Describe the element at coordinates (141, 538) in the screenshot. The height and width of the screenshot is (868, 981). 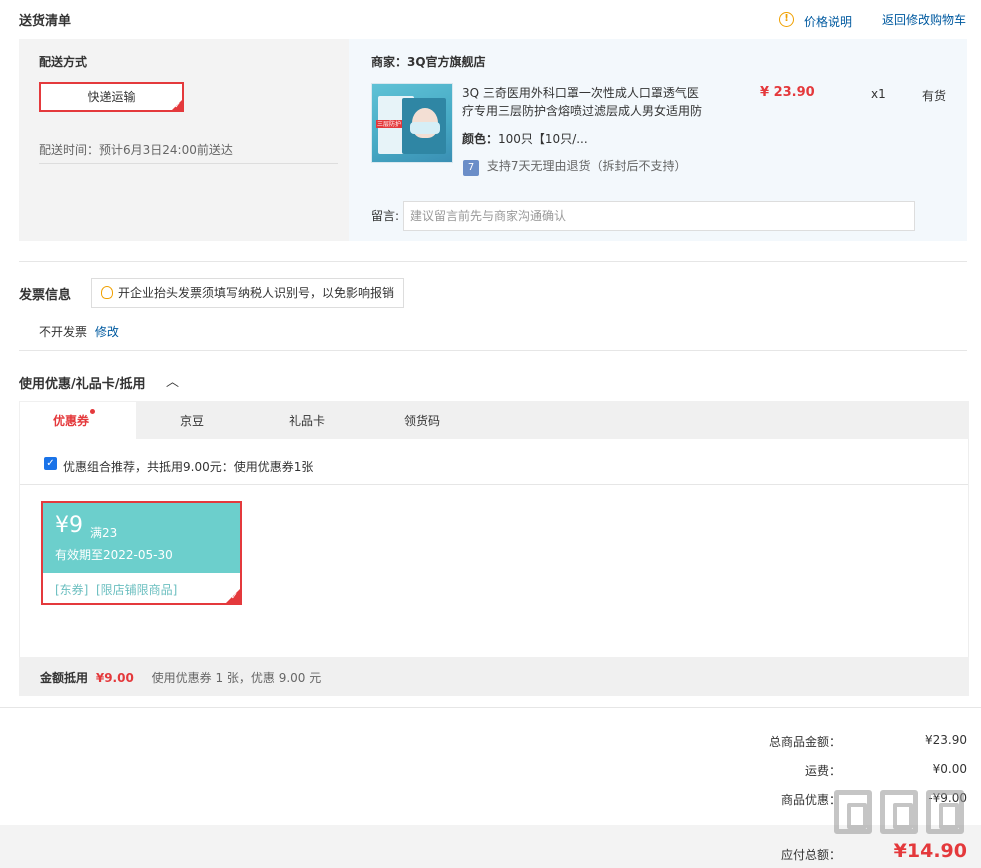
I see `coupon-header: ¥9 满23 有效期至2022-05-30` at that location.